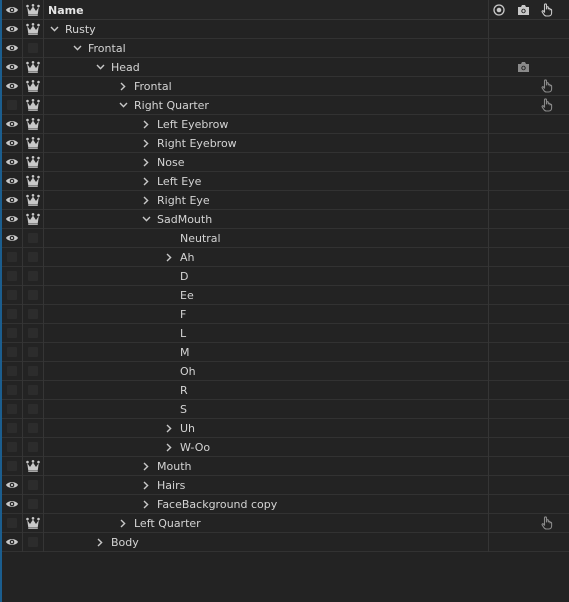 This screenshot has height=602, width=569. I want to click on layer-row: Body, so click(285, 542).